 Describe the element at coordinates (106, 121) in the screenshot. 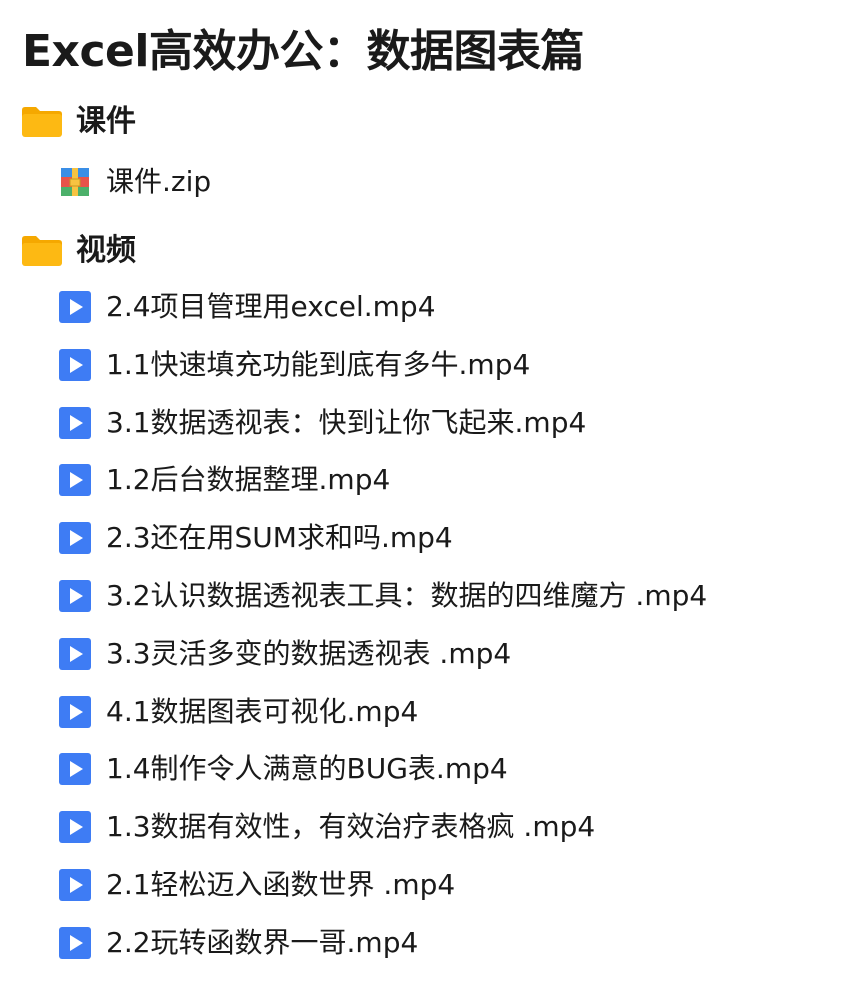

I see `folder-label: 课件` at that location.